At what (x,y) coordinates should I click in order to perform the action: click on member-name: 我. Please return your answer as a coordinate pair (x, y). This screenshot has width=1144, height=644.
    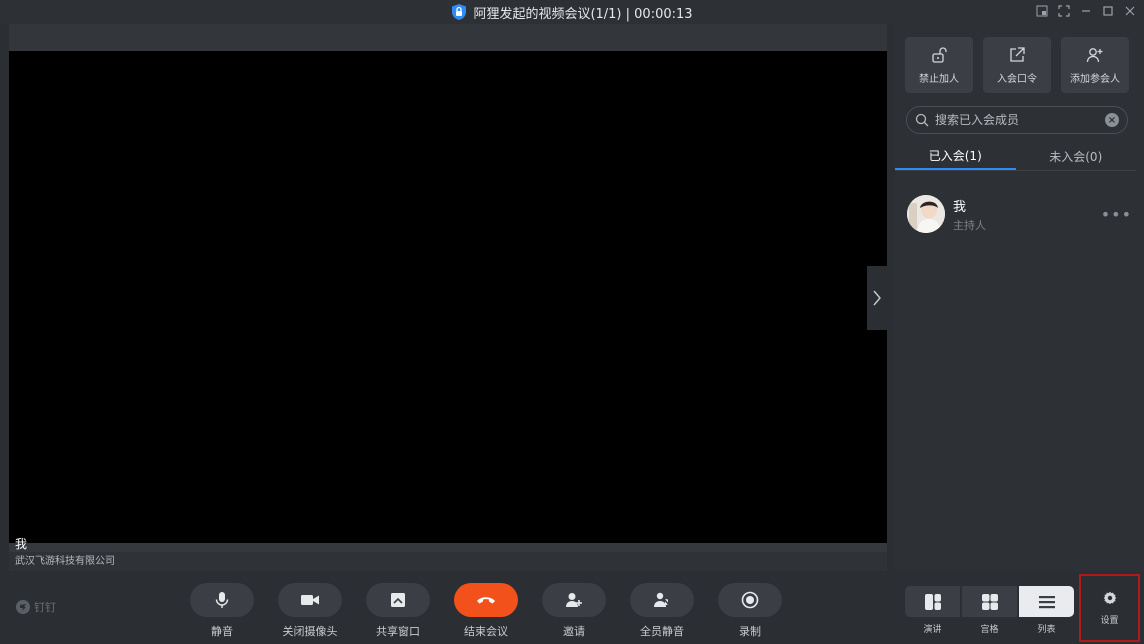
    Looking at the image, I should click on (960, 207).